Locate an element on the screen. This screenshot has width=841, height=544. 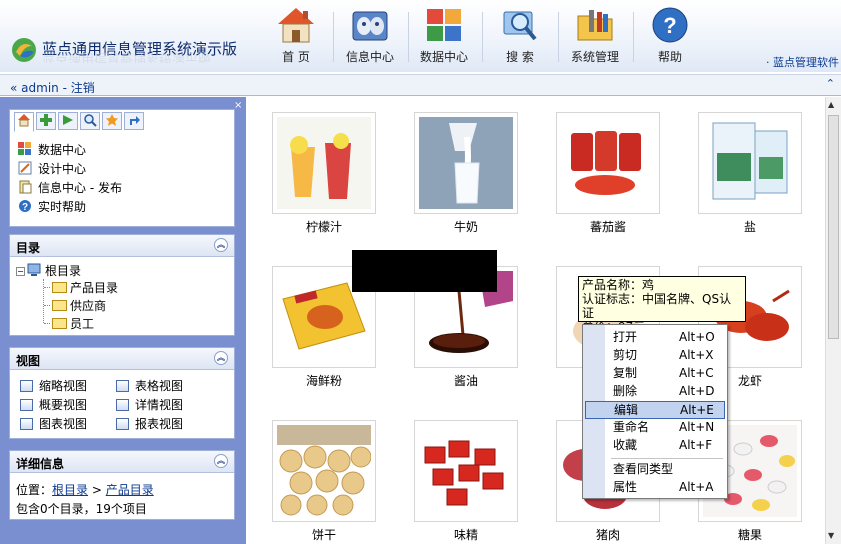
menu-item-favorite: 收藏 Alt+F is located at coordinates (655, 446).